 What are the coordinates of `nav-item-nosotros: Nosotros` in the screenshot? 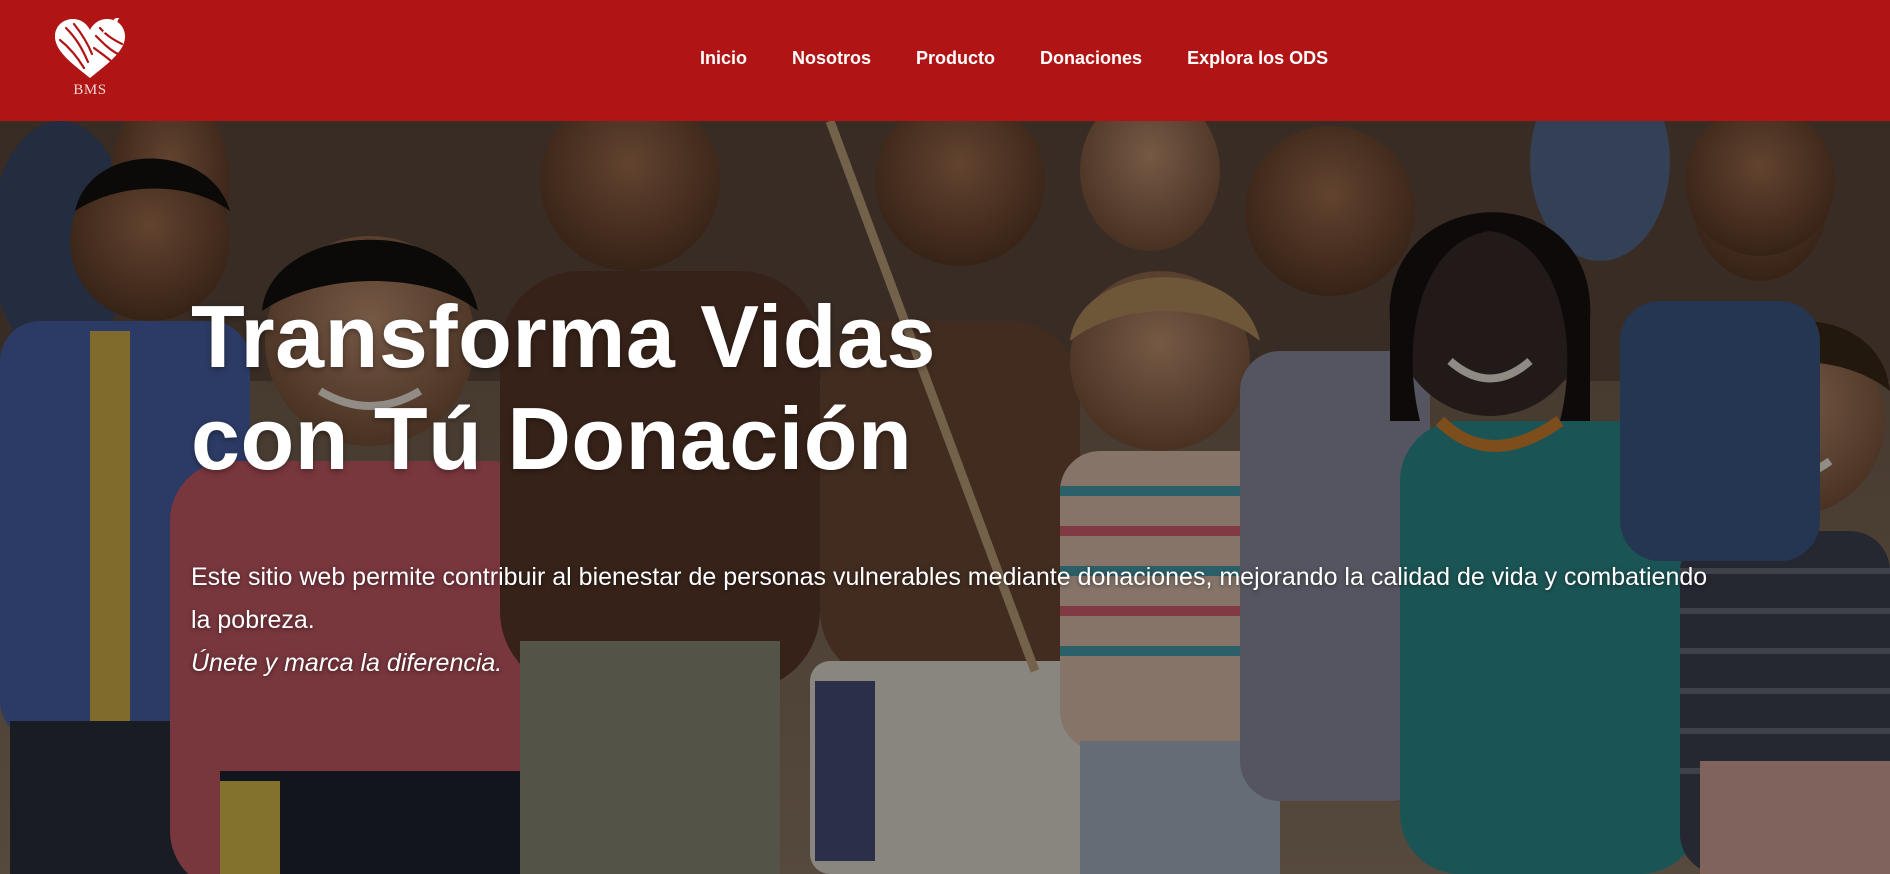 It's located at (831, 58).